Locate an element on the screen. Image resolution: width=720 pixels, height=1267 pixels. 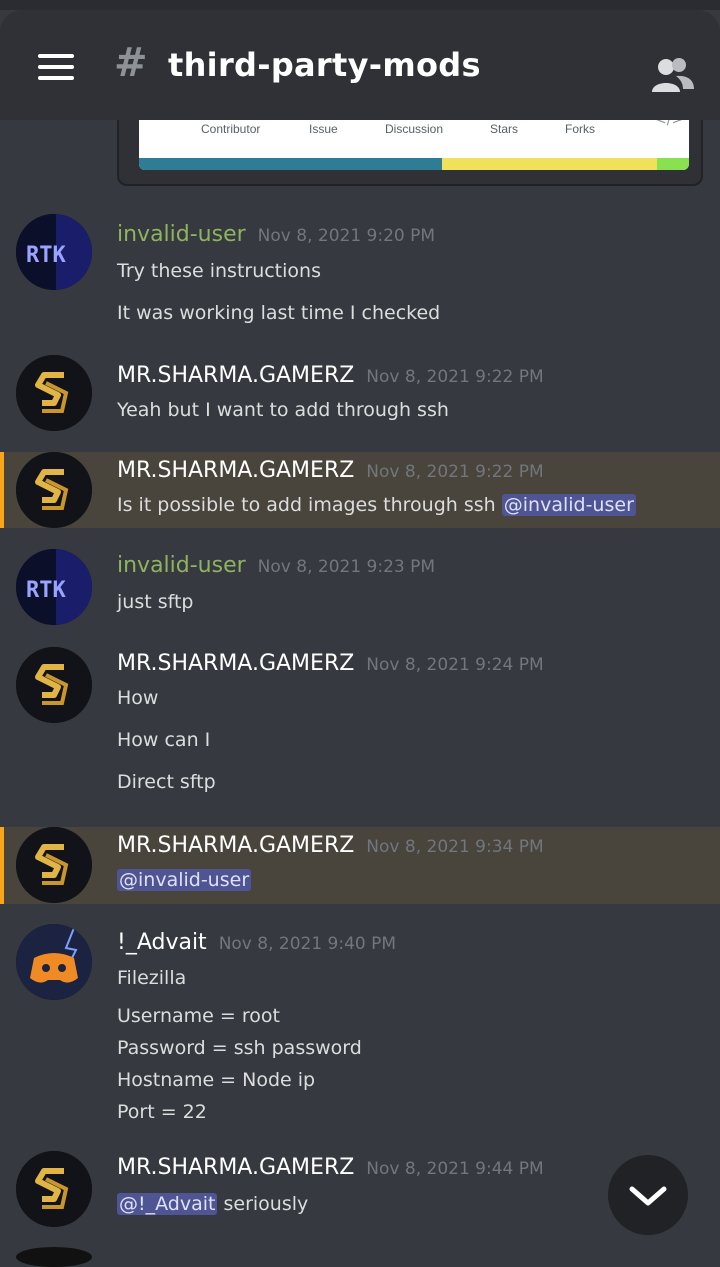
message-text: Try these instructions is located at coordinates (219, 271).